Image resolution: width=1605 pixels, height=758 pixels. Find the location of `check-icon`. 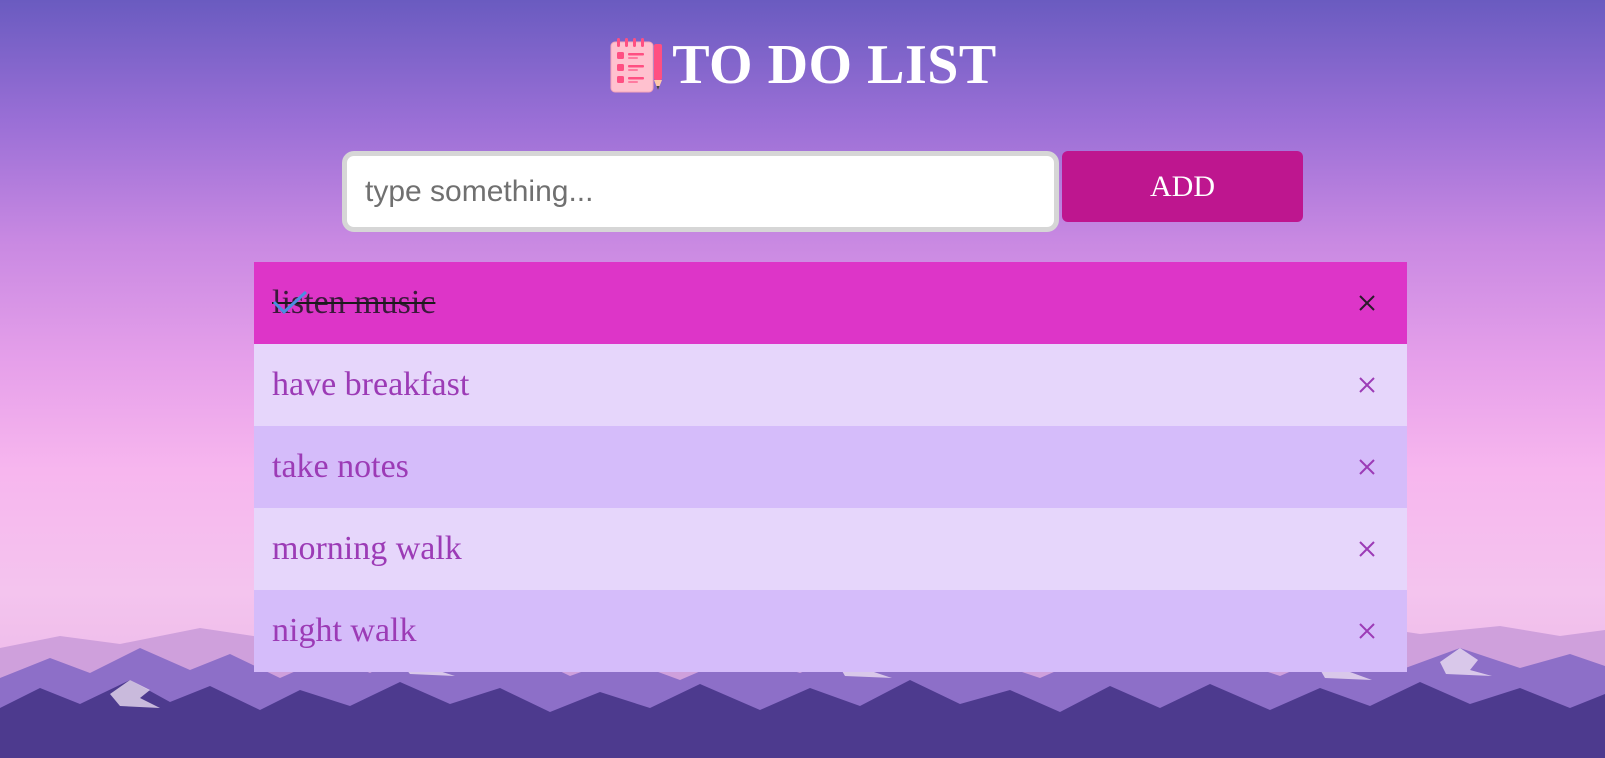

check-icon is located at coordinates (290, 302).